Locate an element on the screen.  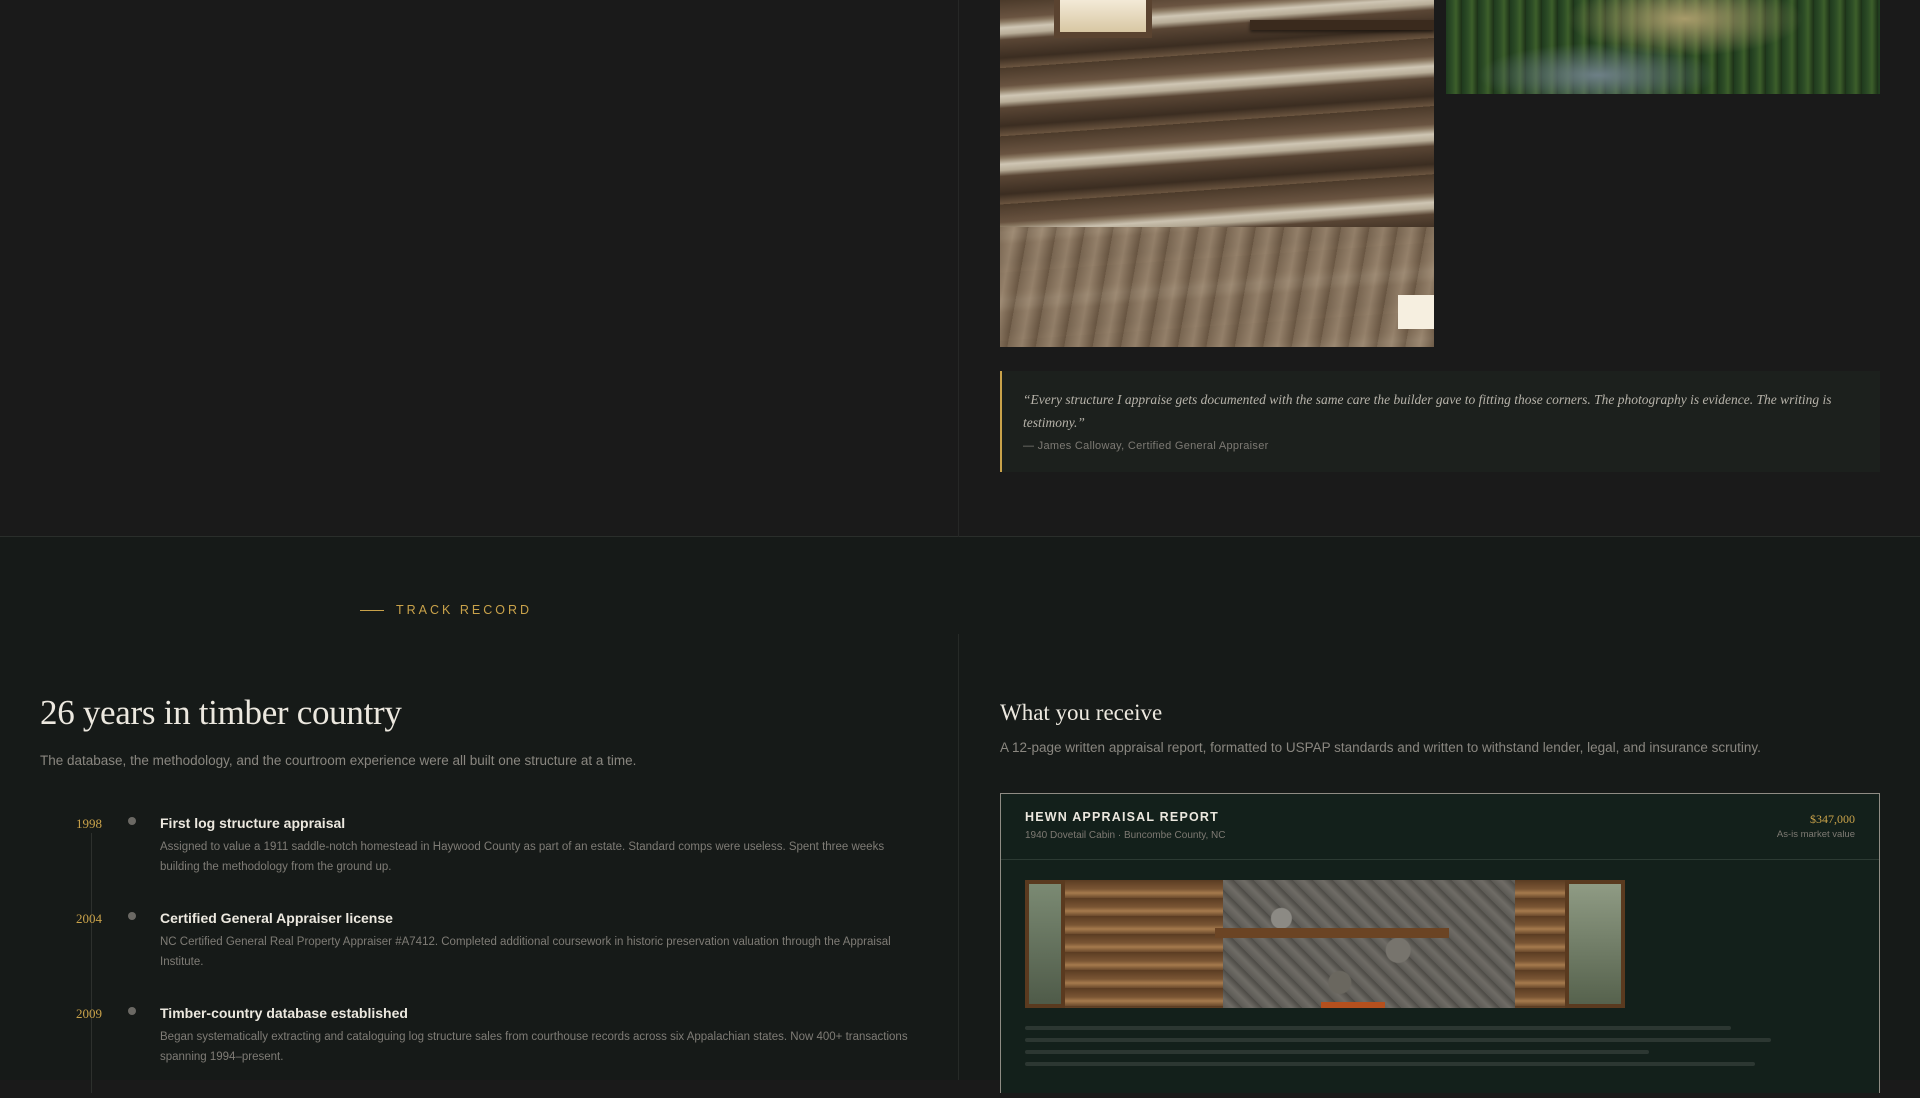
report-name: HEWN APPRAISAL REPORT is located at coordinates (1122, 817).